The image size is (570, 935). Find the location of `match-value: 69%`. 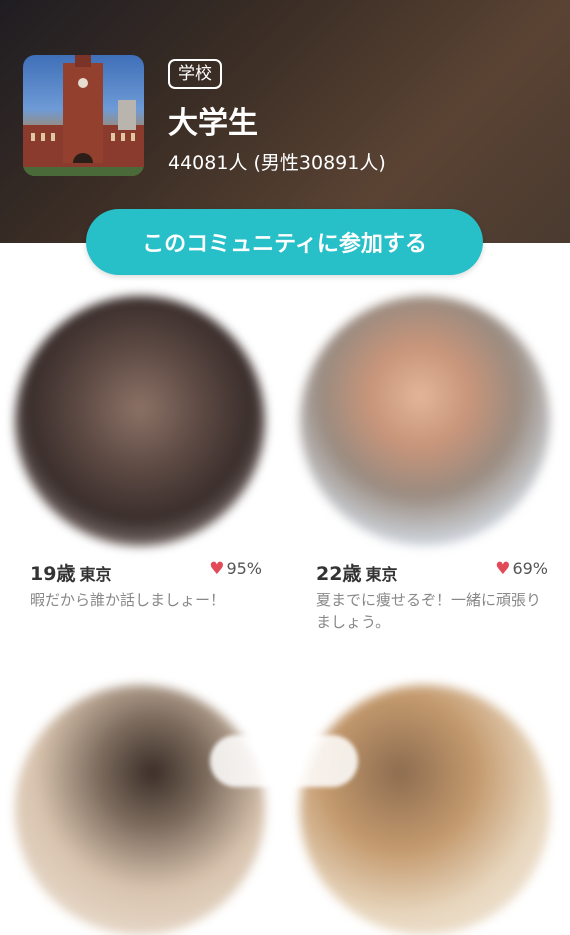

match-value: 69% is located at coordinates (530, 568).